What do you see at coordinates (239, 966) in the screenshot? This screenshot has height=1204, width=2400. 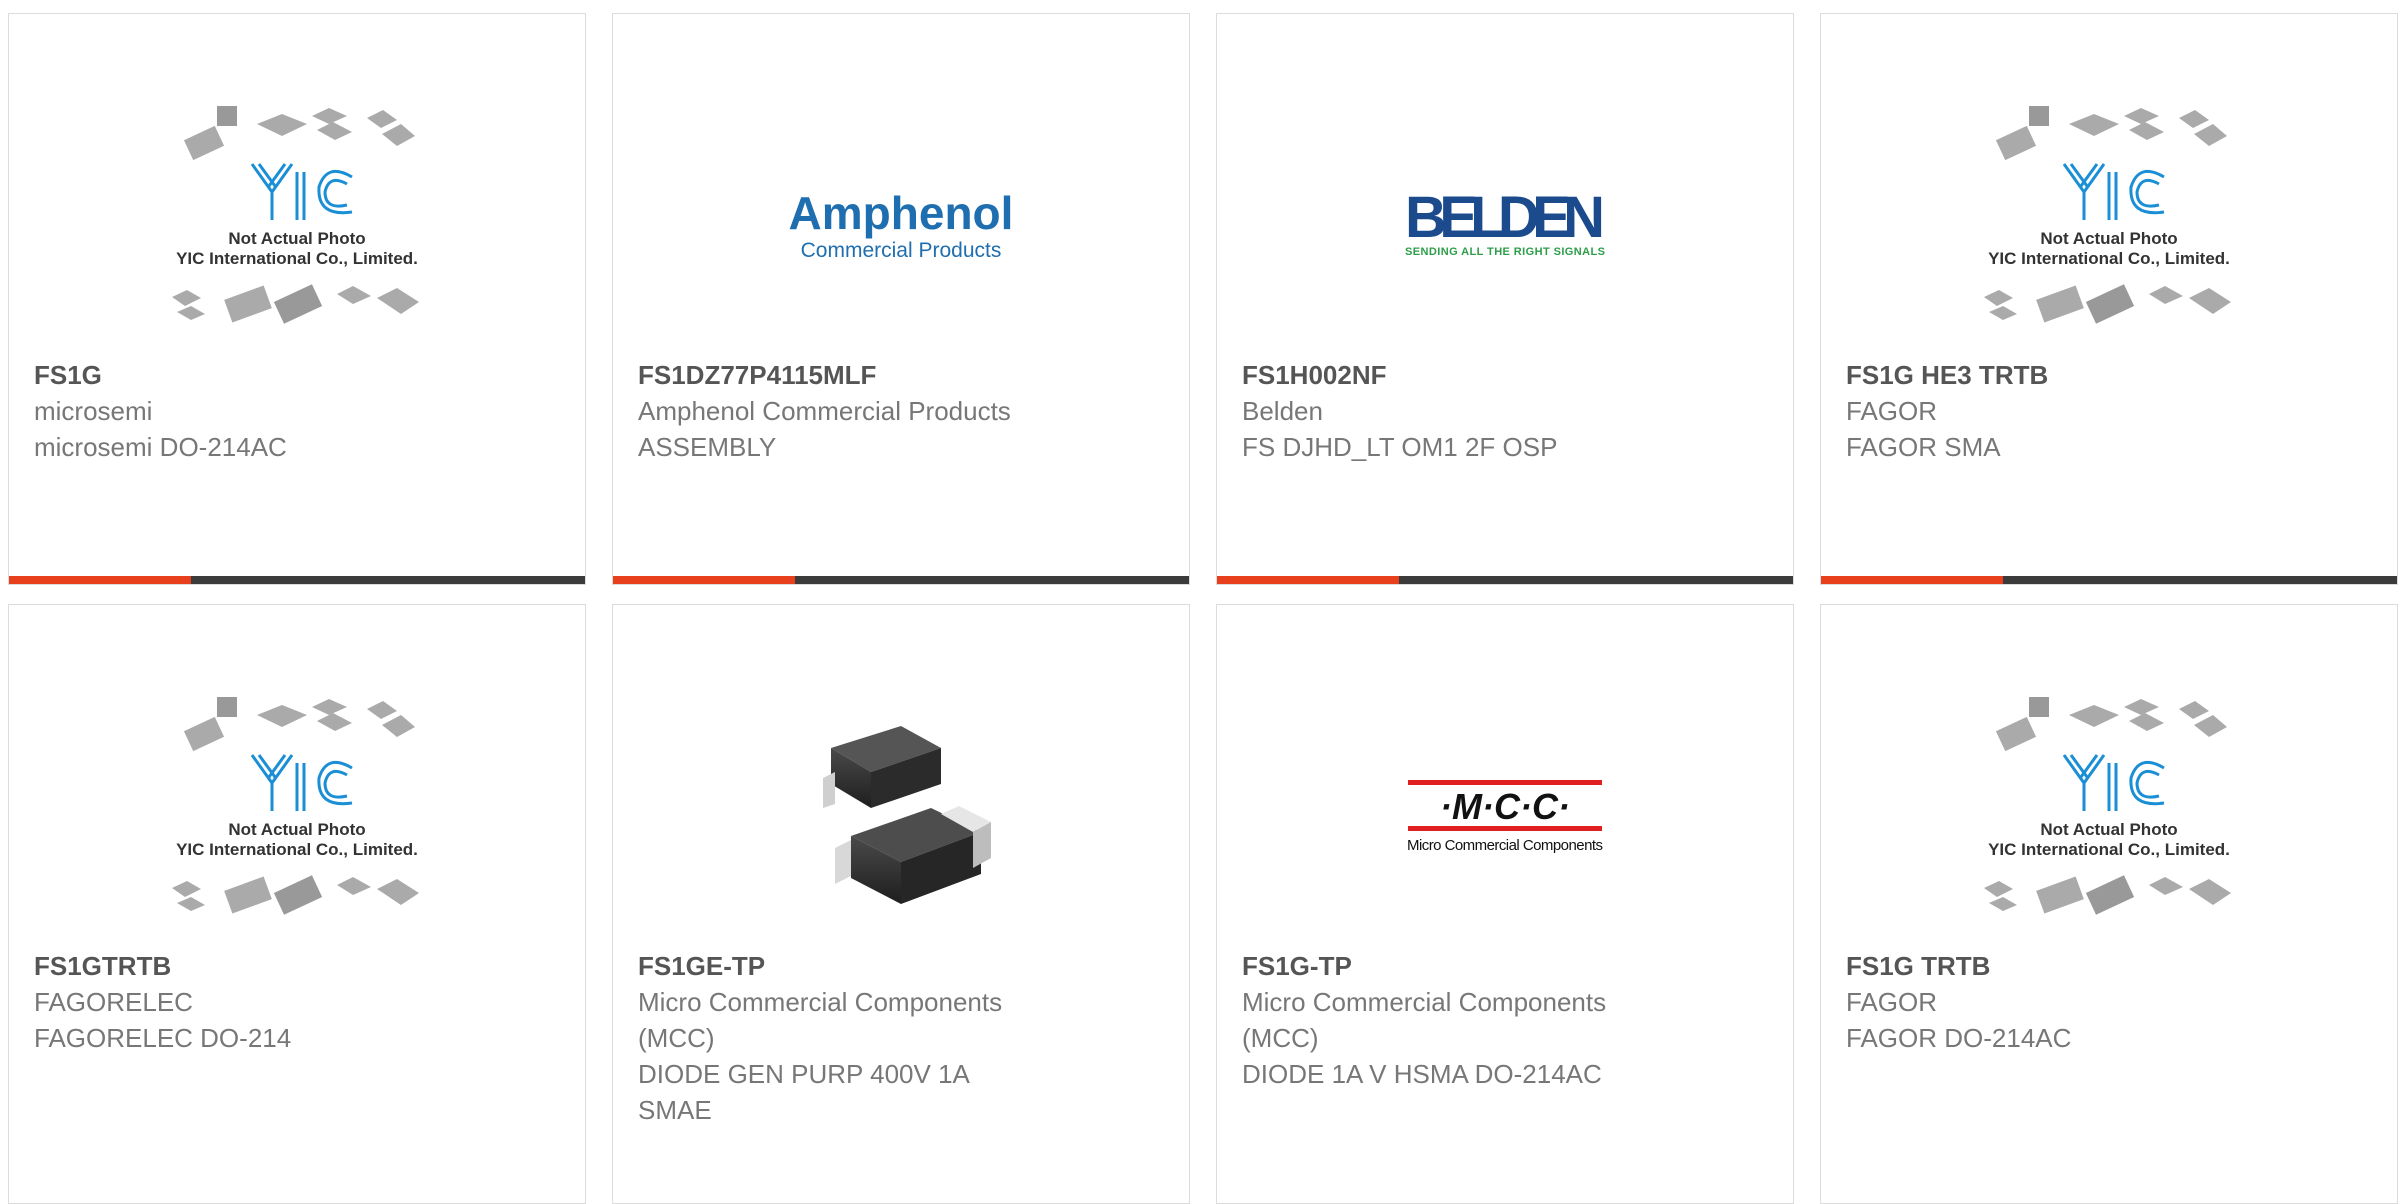 I see `part-number: FS1GTRTB` at bounding box center [239, 966].